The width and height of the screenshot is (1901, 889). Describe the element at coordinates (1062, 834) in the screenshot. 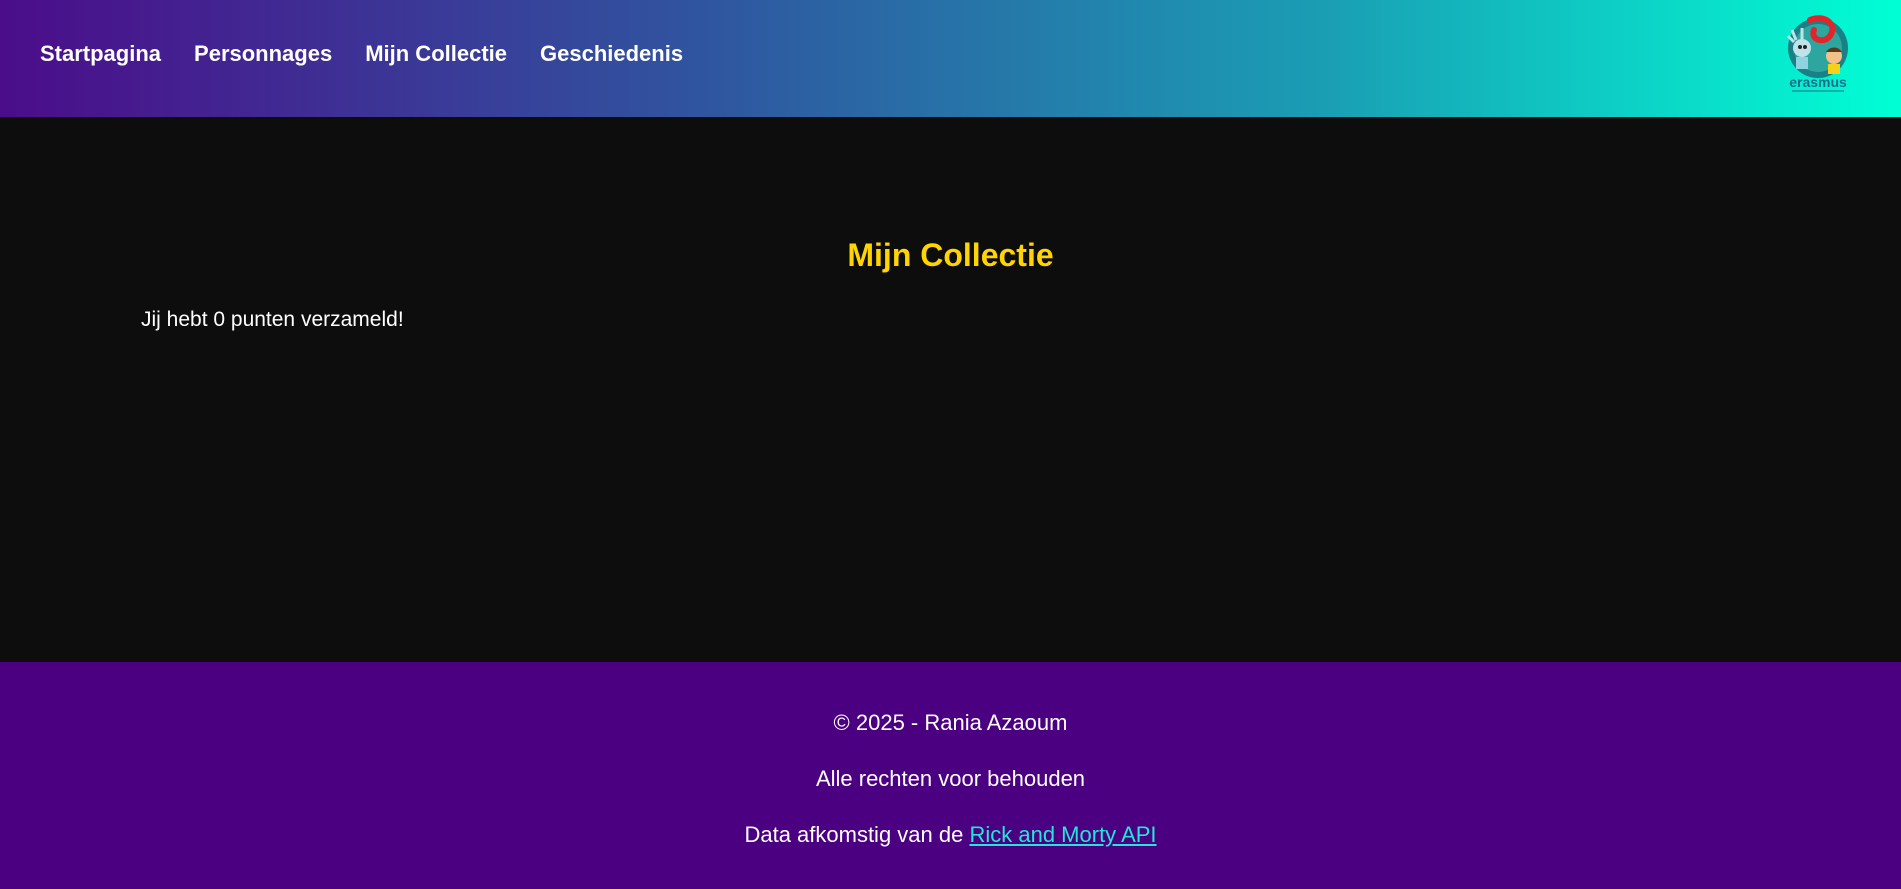

I see `rick-and-morty-api-link: Rick and Morty API` at that location.